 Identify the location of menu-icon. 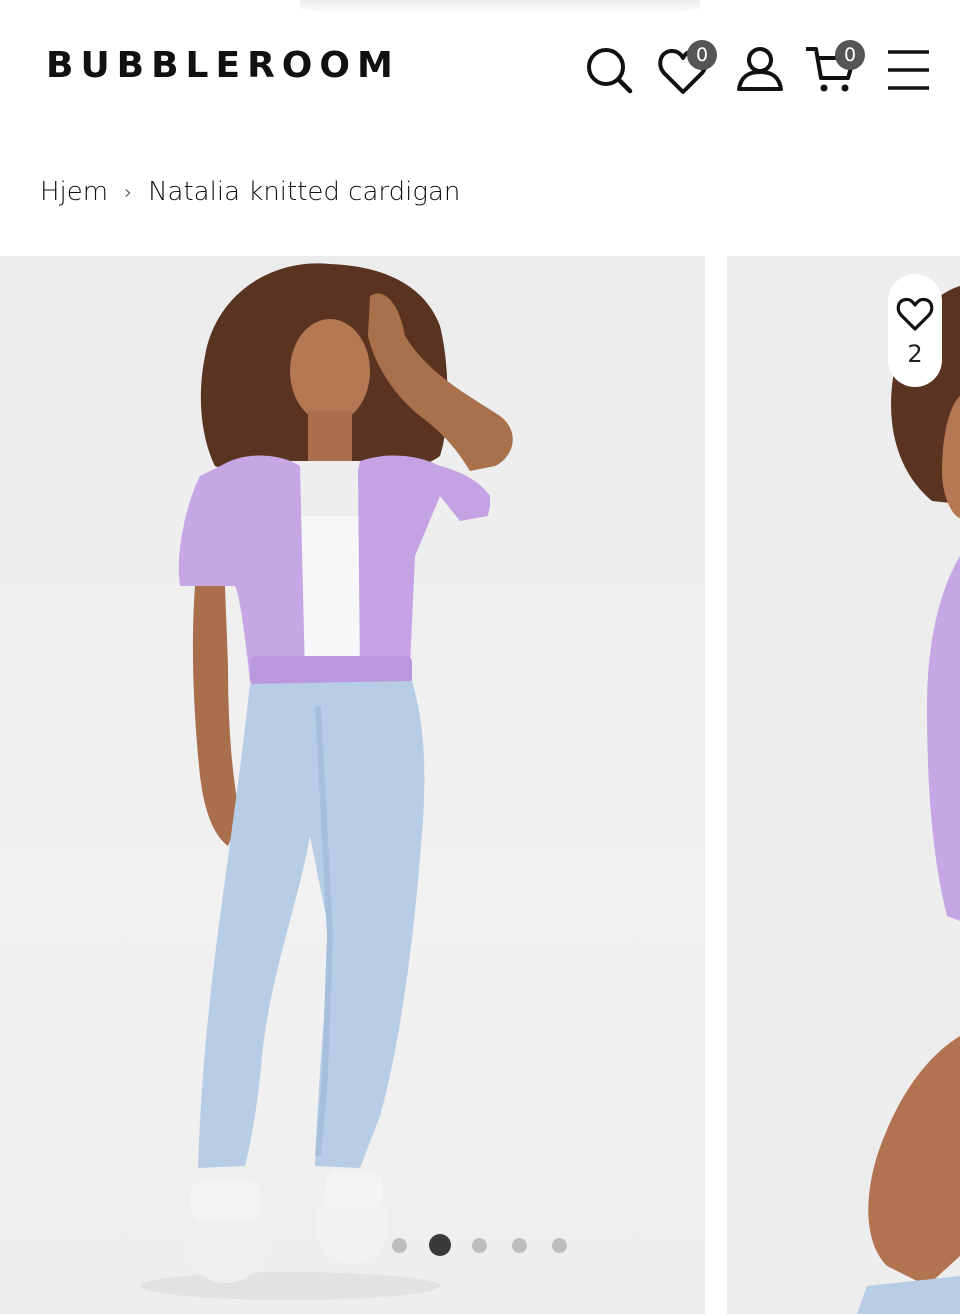
(908, 70).